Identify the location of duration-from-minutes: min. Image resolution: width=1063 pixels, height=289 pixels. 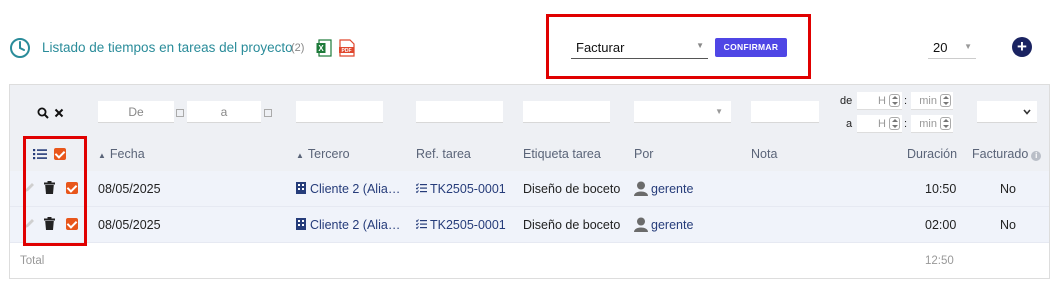
(932, 101).